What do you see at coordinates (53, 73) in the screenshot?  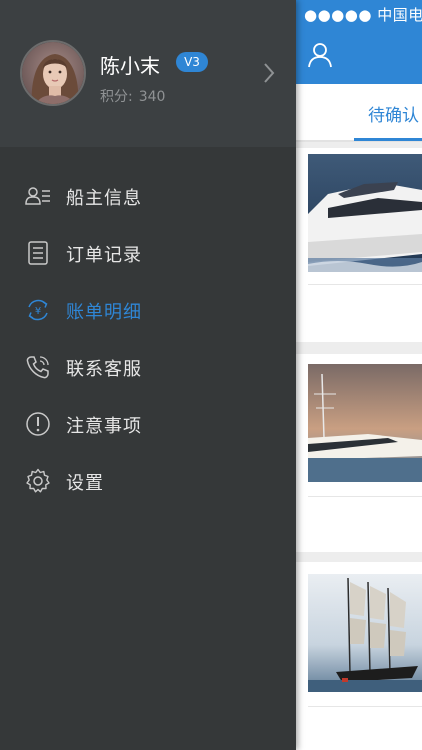 I see `avatar` at bounding box center [53, 73].